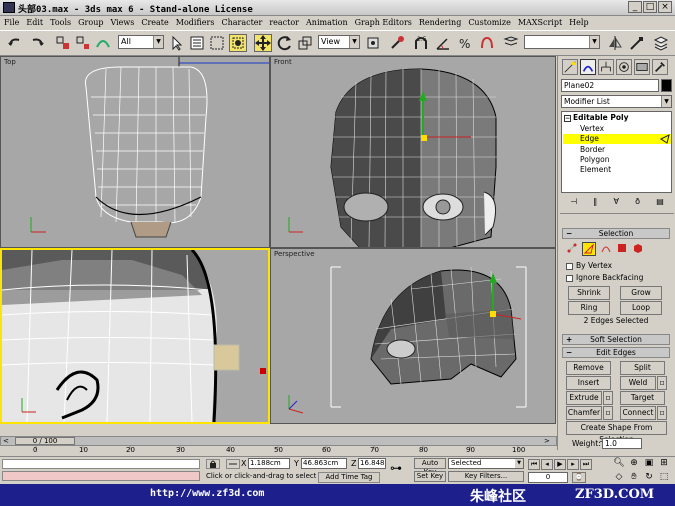 The height and width of the screenshot is (506, 675). I want to click on viewport-label-front: Front, so click(283, 62).